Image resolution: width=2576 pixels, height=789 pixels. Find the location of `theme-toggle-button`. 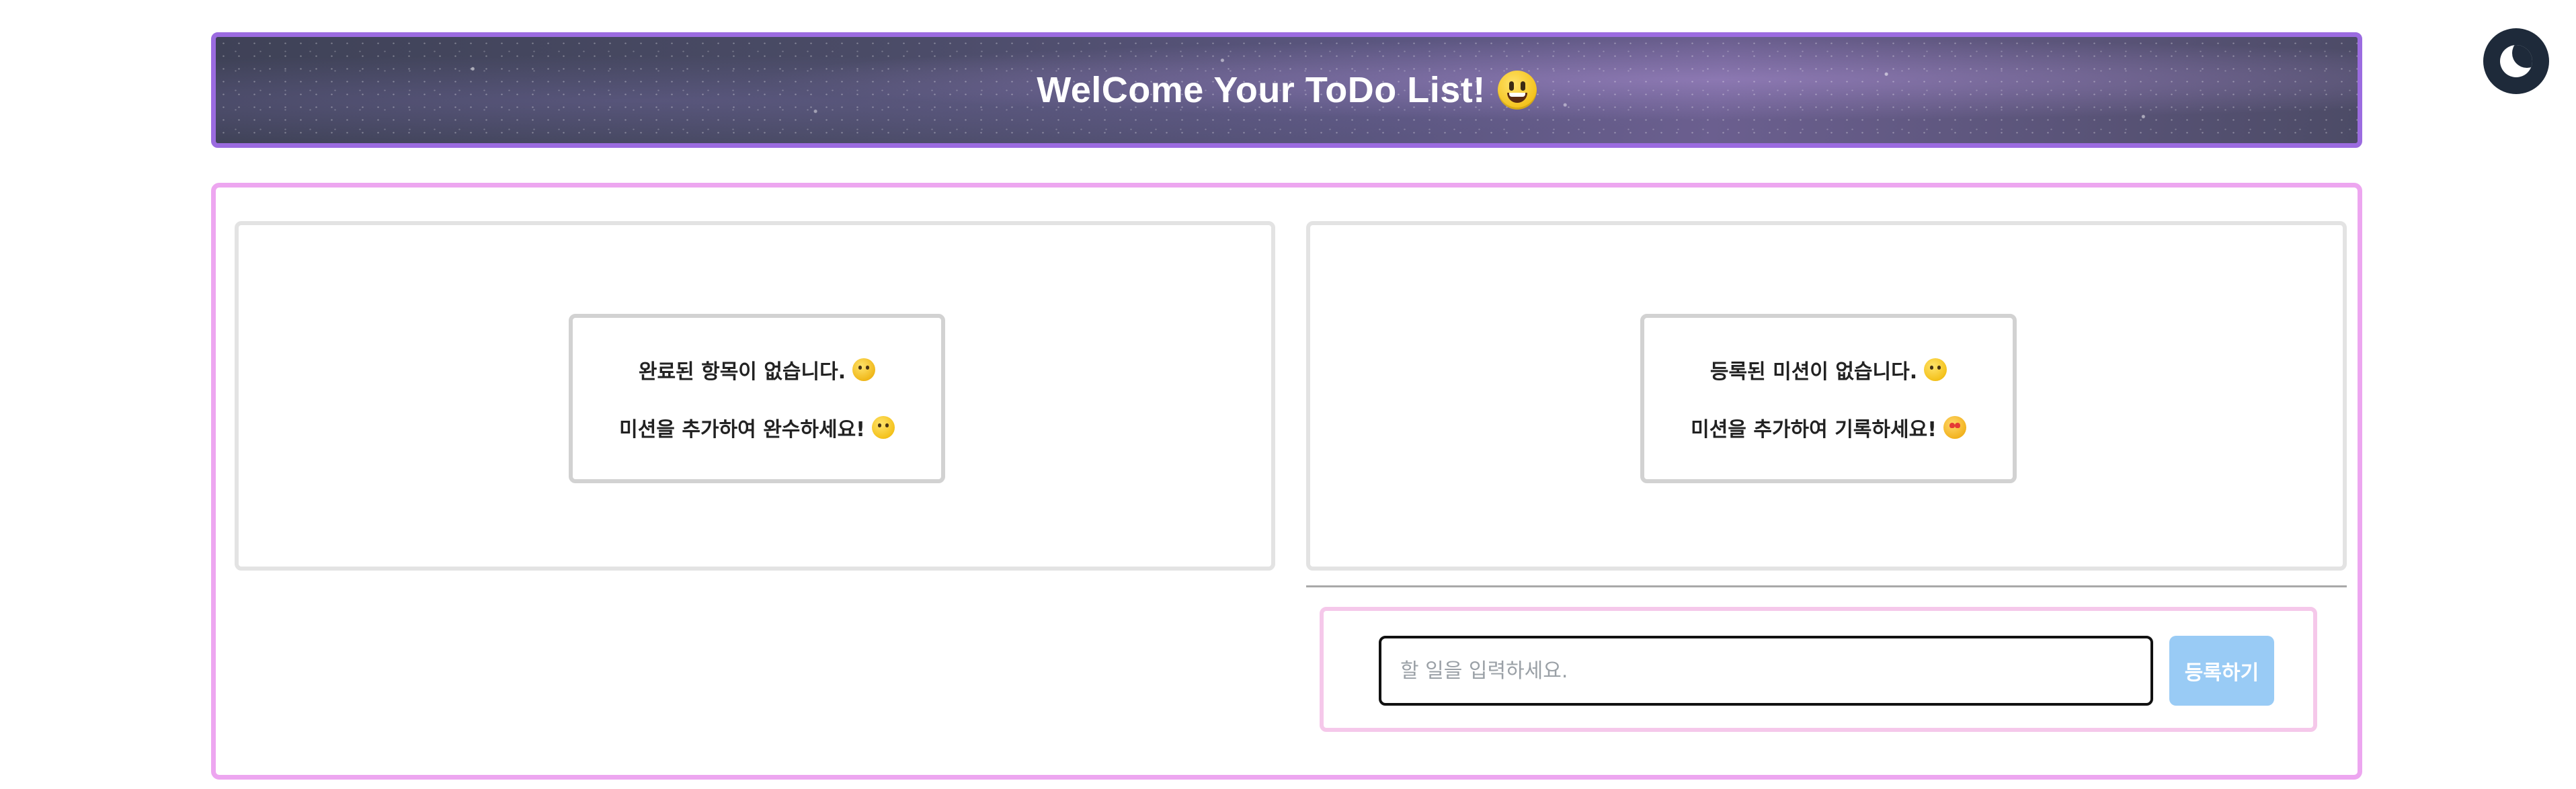

theme-toggle-button is located at coordinates (2516, 61).